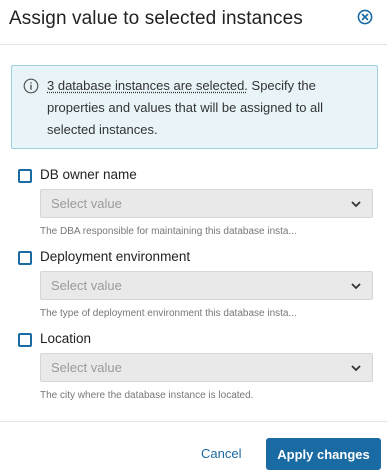 This screenshot has width=387, height=474. I want to click on dialog-header: Assign value to selected instances, so click(193, 22).